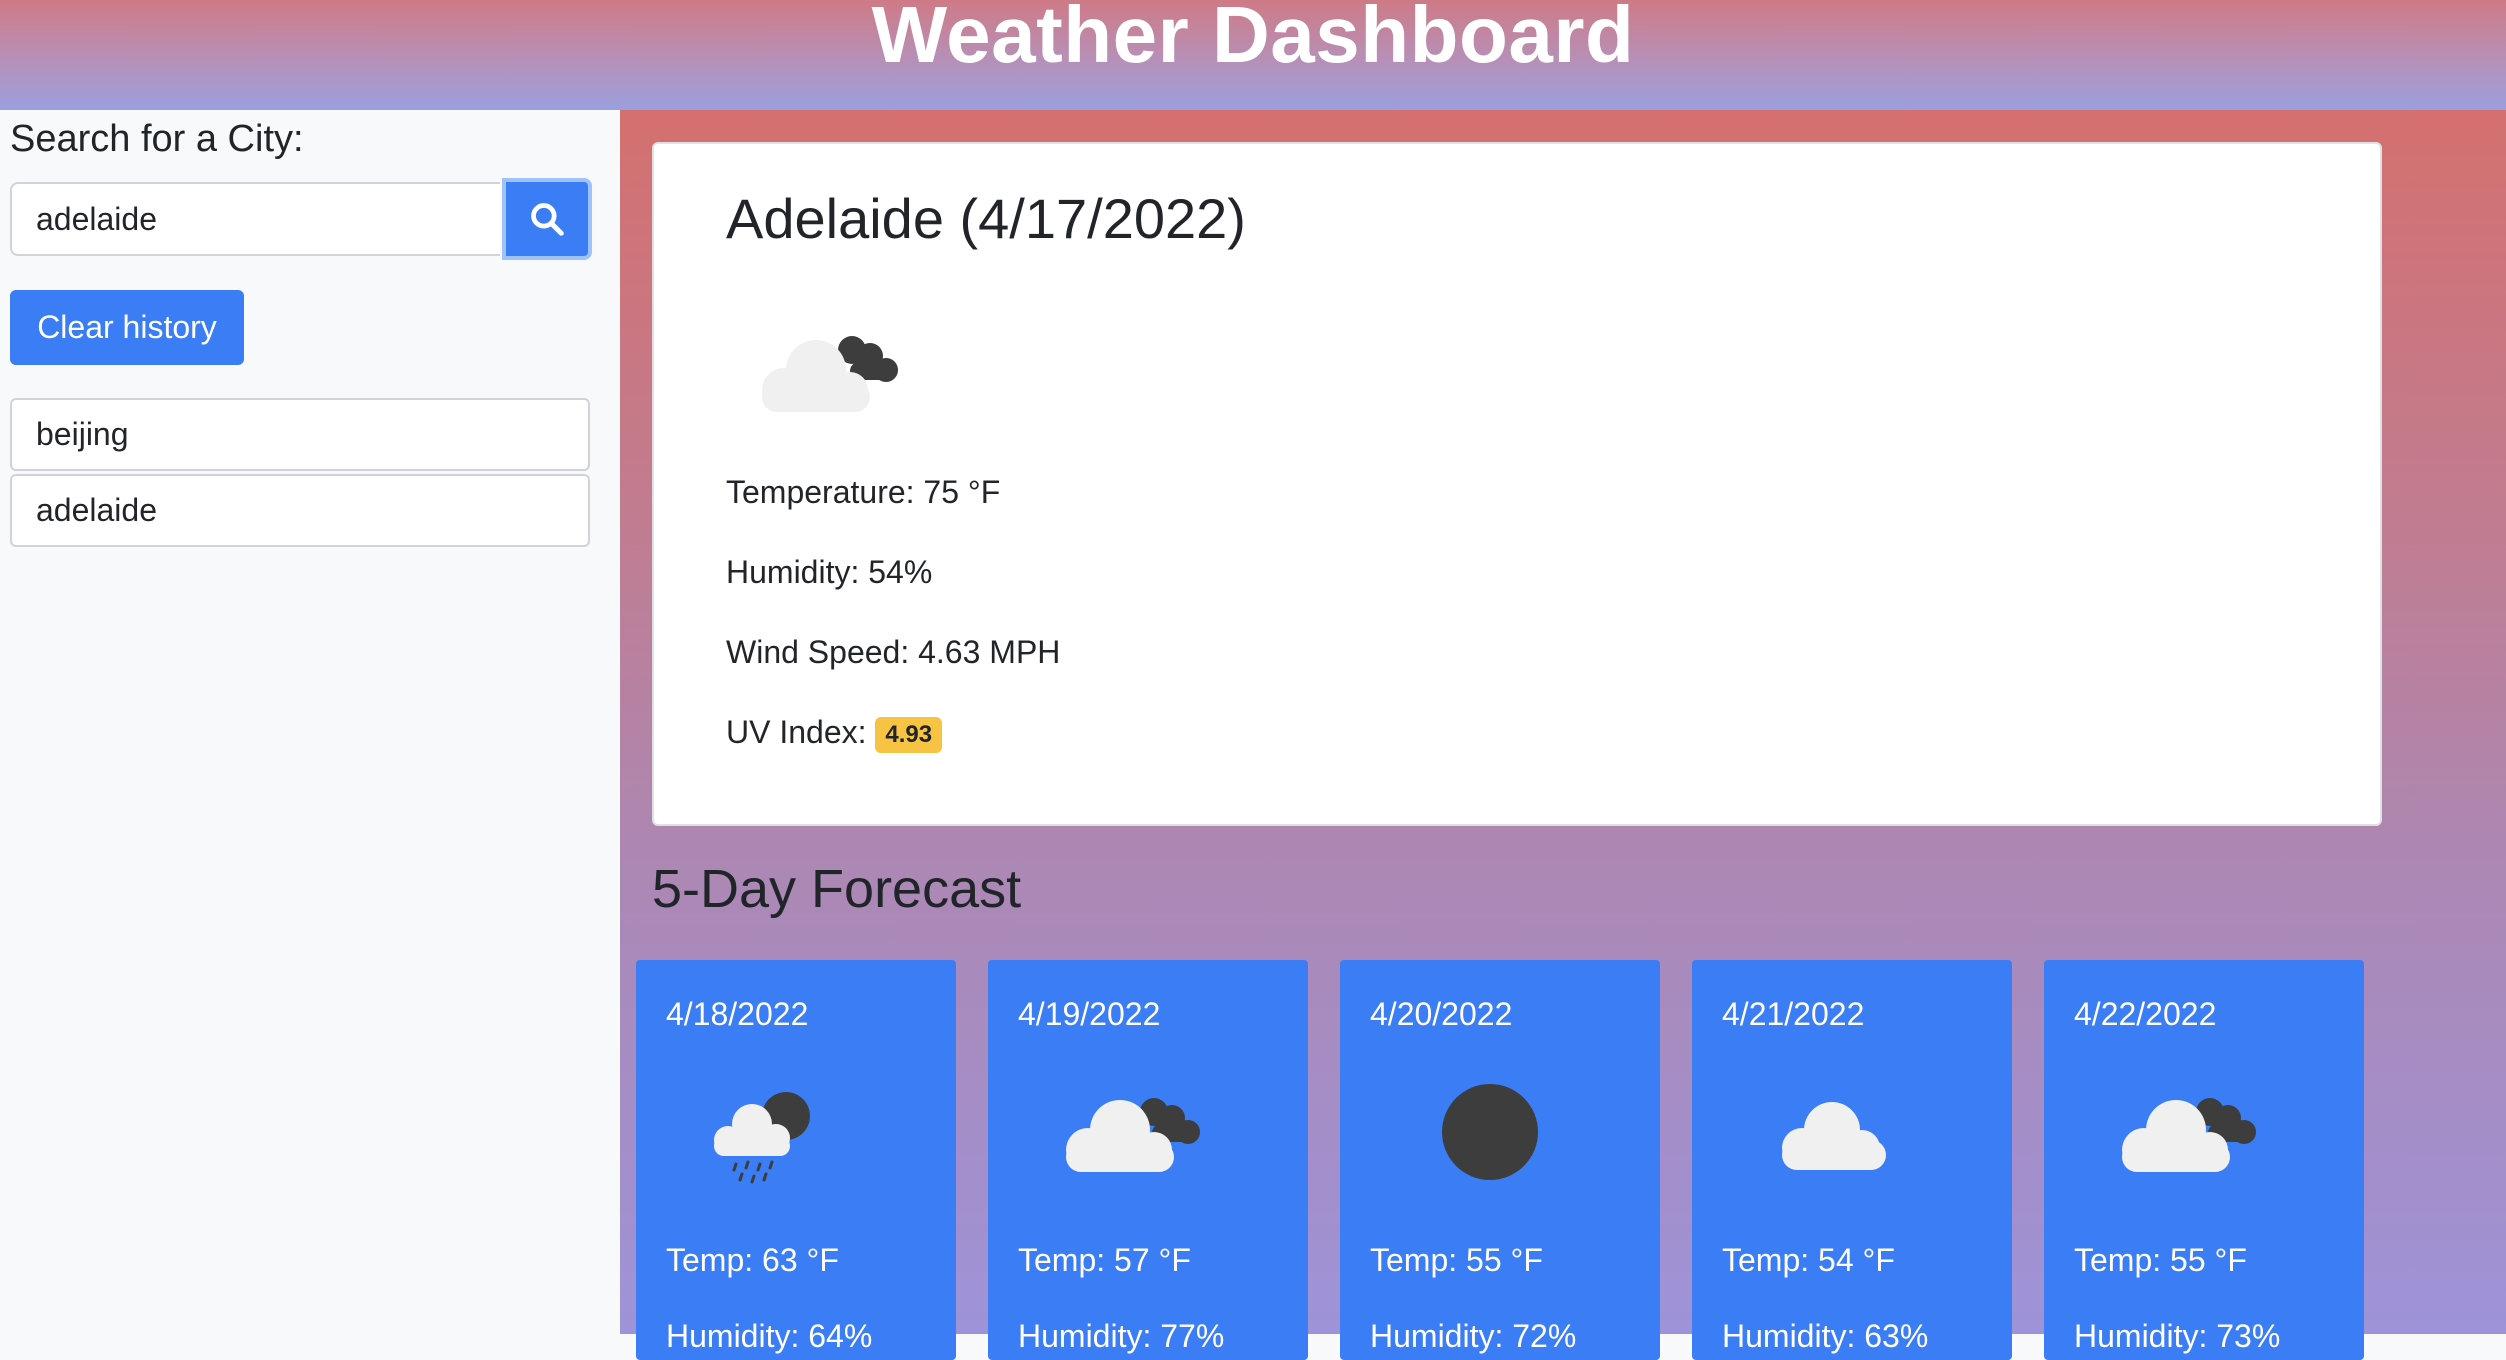  What do you see at coordinates (2177, 1336) in the screenshot?
I see `forecast-humidity: Humidity: 73%` at bounding box center [2177, 1336].